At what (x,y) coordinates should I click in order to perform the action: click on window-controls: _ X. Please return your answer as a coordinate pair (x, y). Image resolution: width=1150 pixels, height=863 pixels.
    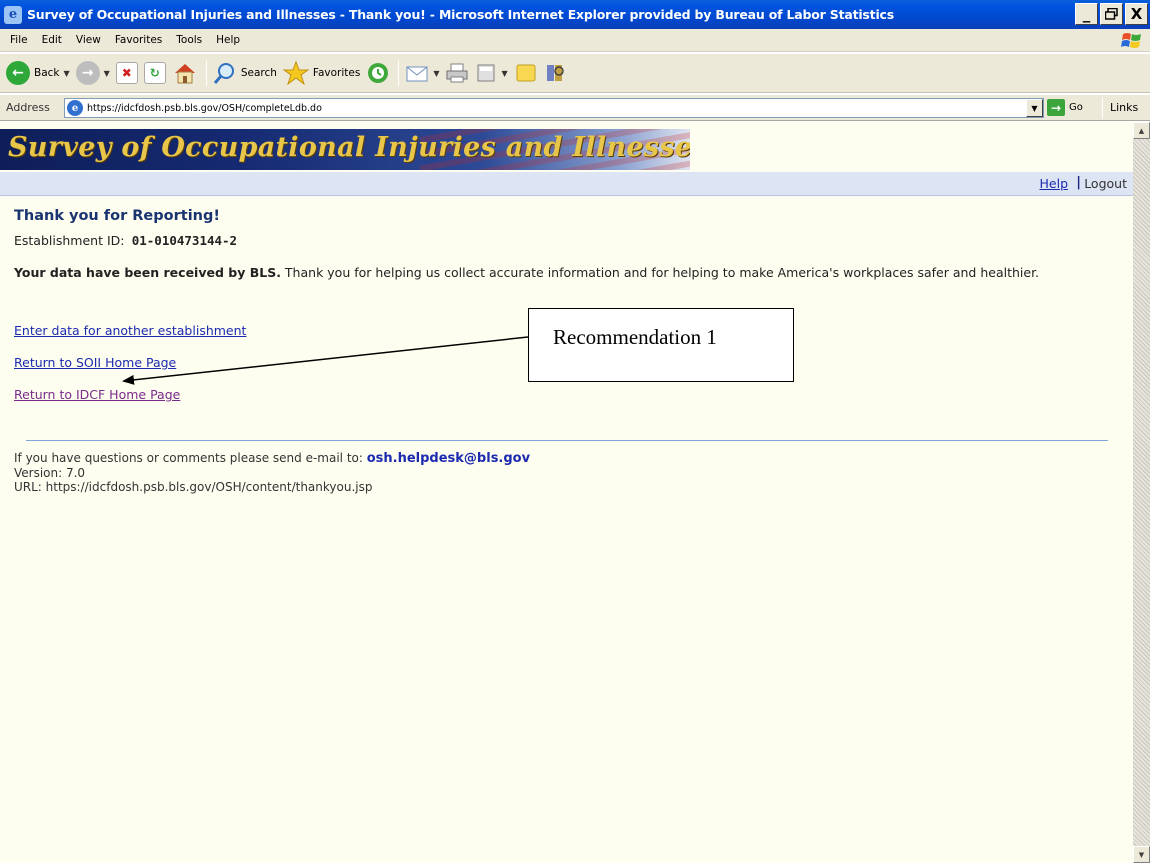
    Looking at the image, I should click on (1111, 14).